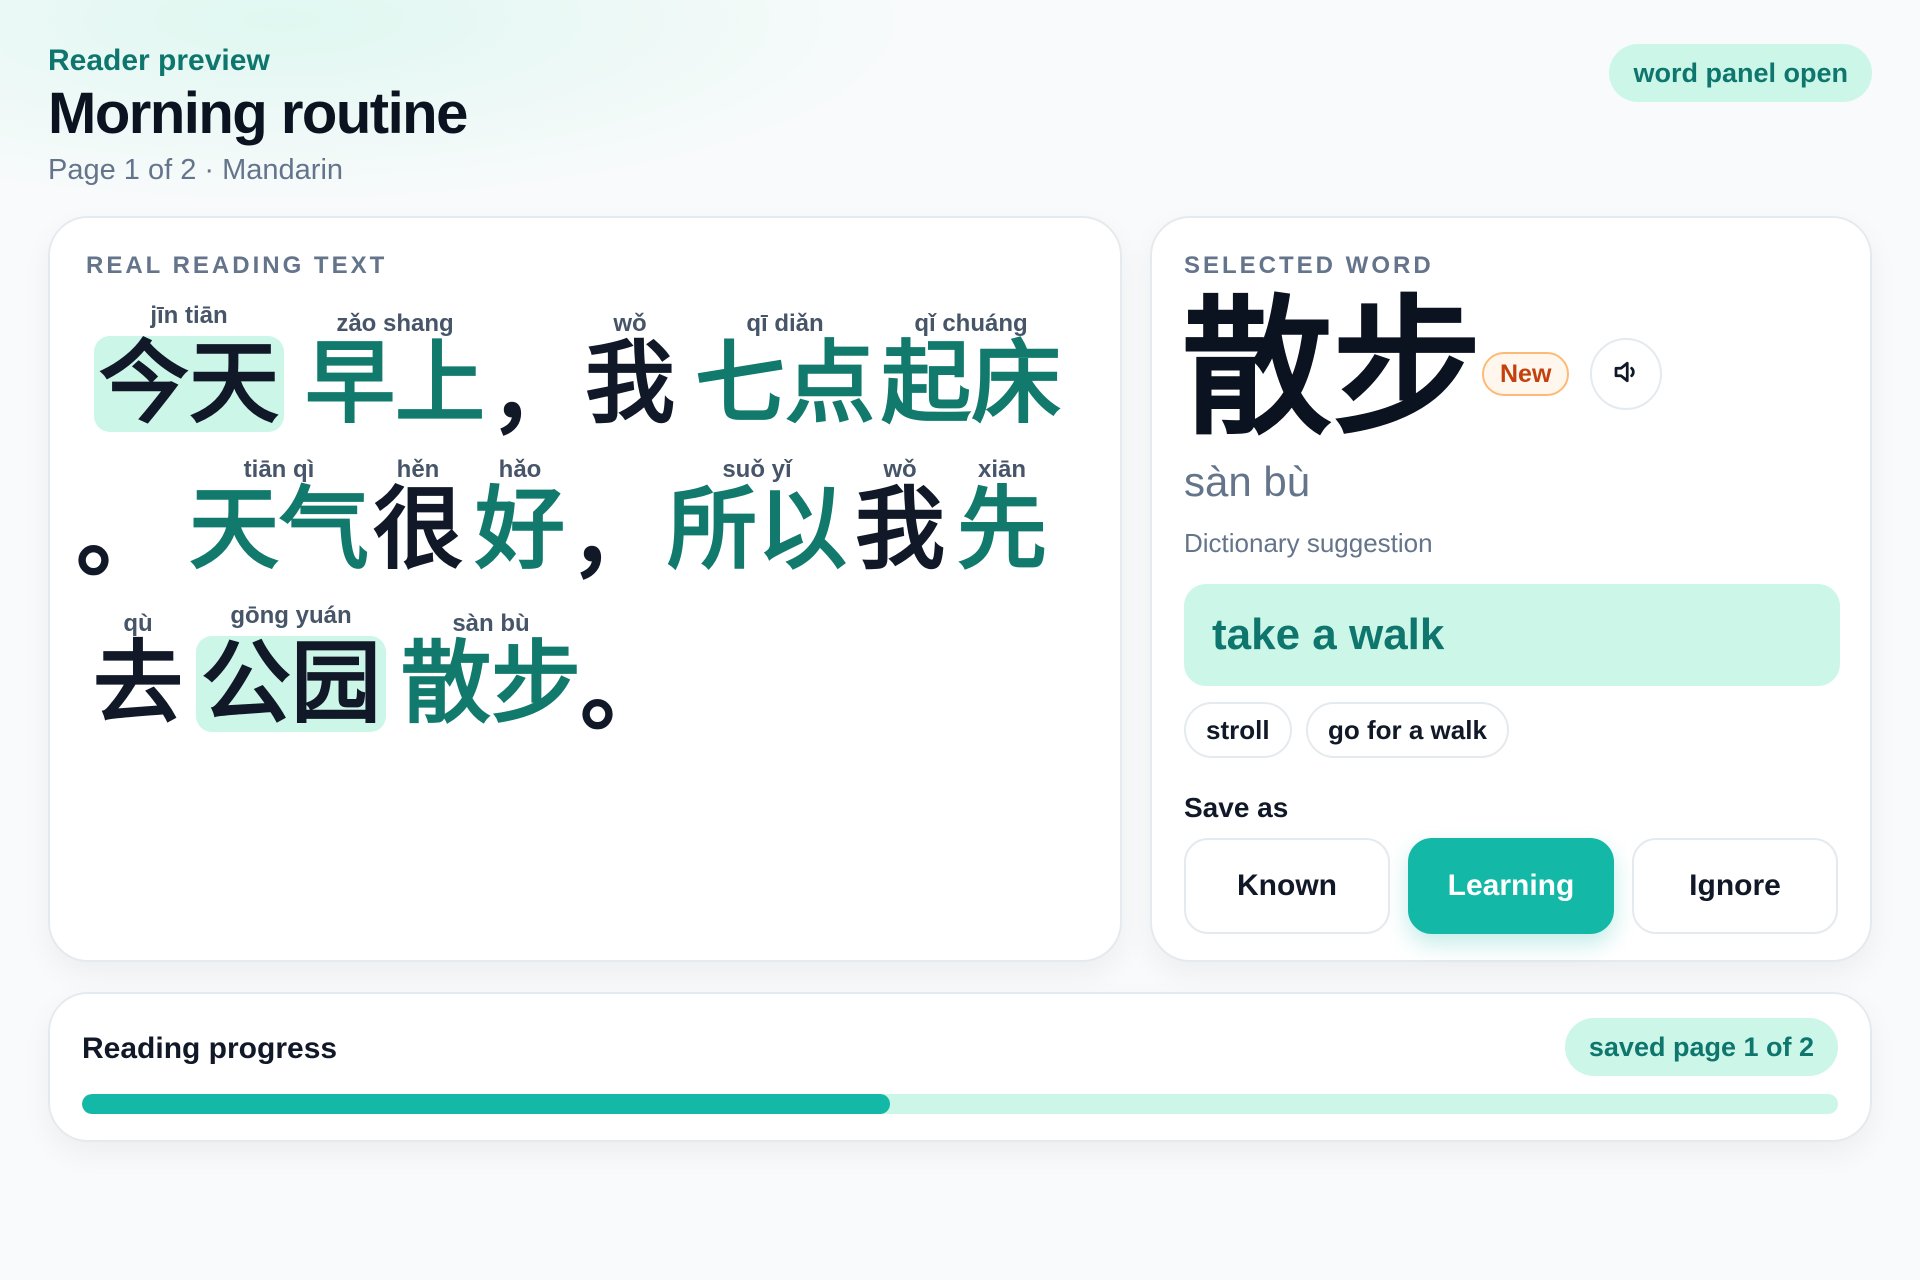 The image size is (1920, 1280). I want to click on word-token: qī diǎn 七点, so click(785, 371).